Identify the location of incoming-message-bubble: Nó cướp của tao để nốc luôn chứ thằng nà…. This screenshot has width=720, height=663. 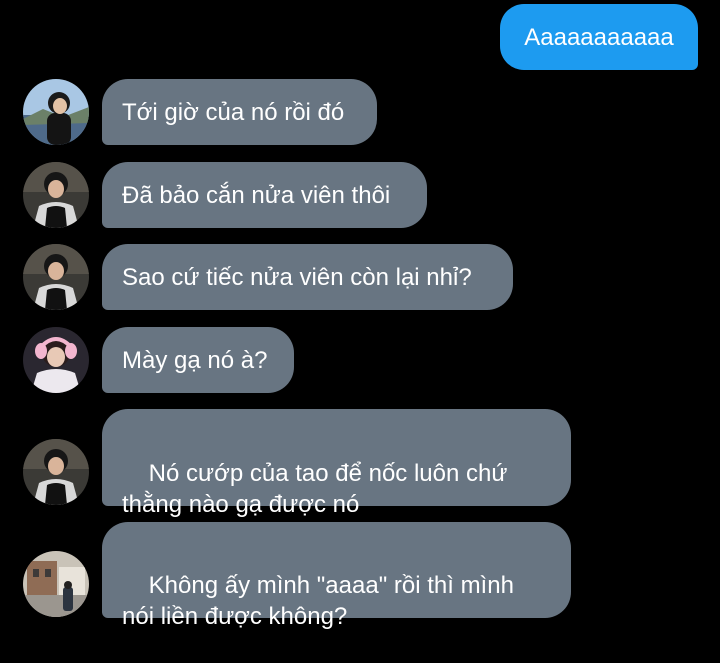
(336, 463).